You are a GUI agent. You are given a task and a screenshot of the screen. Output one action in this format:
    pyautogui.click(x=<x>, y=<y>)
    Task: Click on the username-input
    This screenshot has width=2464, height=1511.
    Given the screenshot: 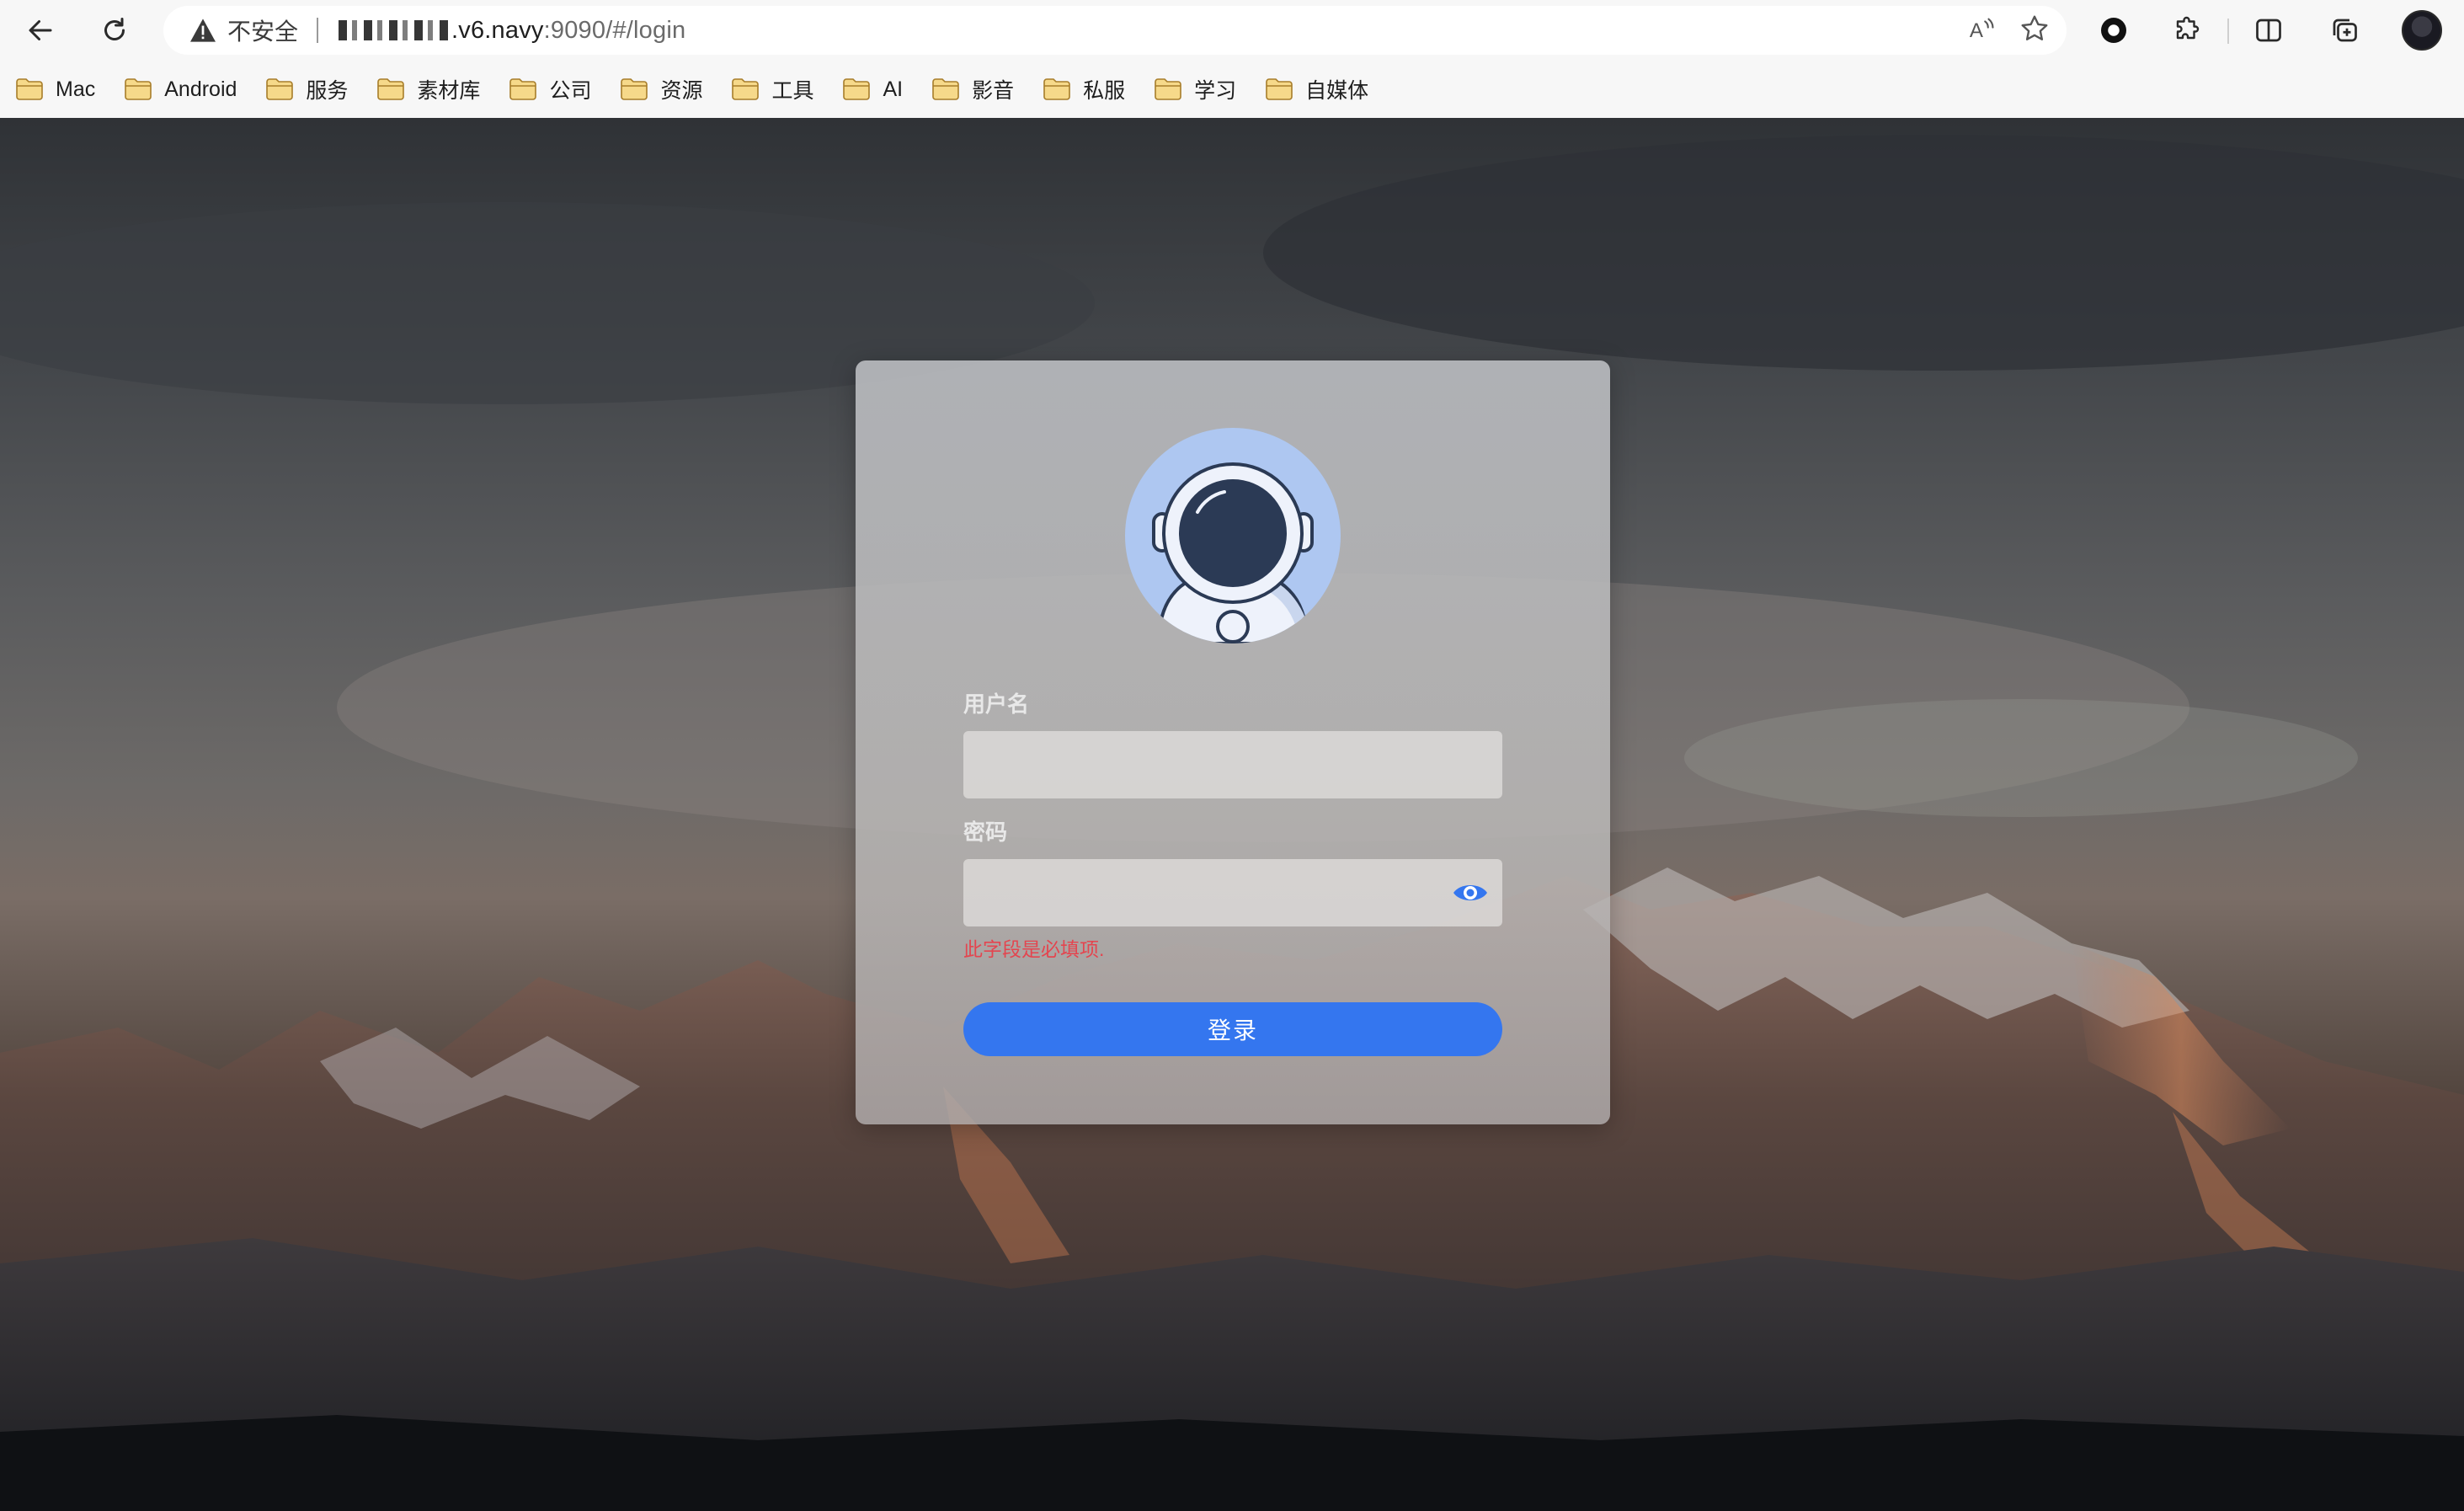 What is the action you would take?
    pyautogui.click(x=1232, y=764)
    